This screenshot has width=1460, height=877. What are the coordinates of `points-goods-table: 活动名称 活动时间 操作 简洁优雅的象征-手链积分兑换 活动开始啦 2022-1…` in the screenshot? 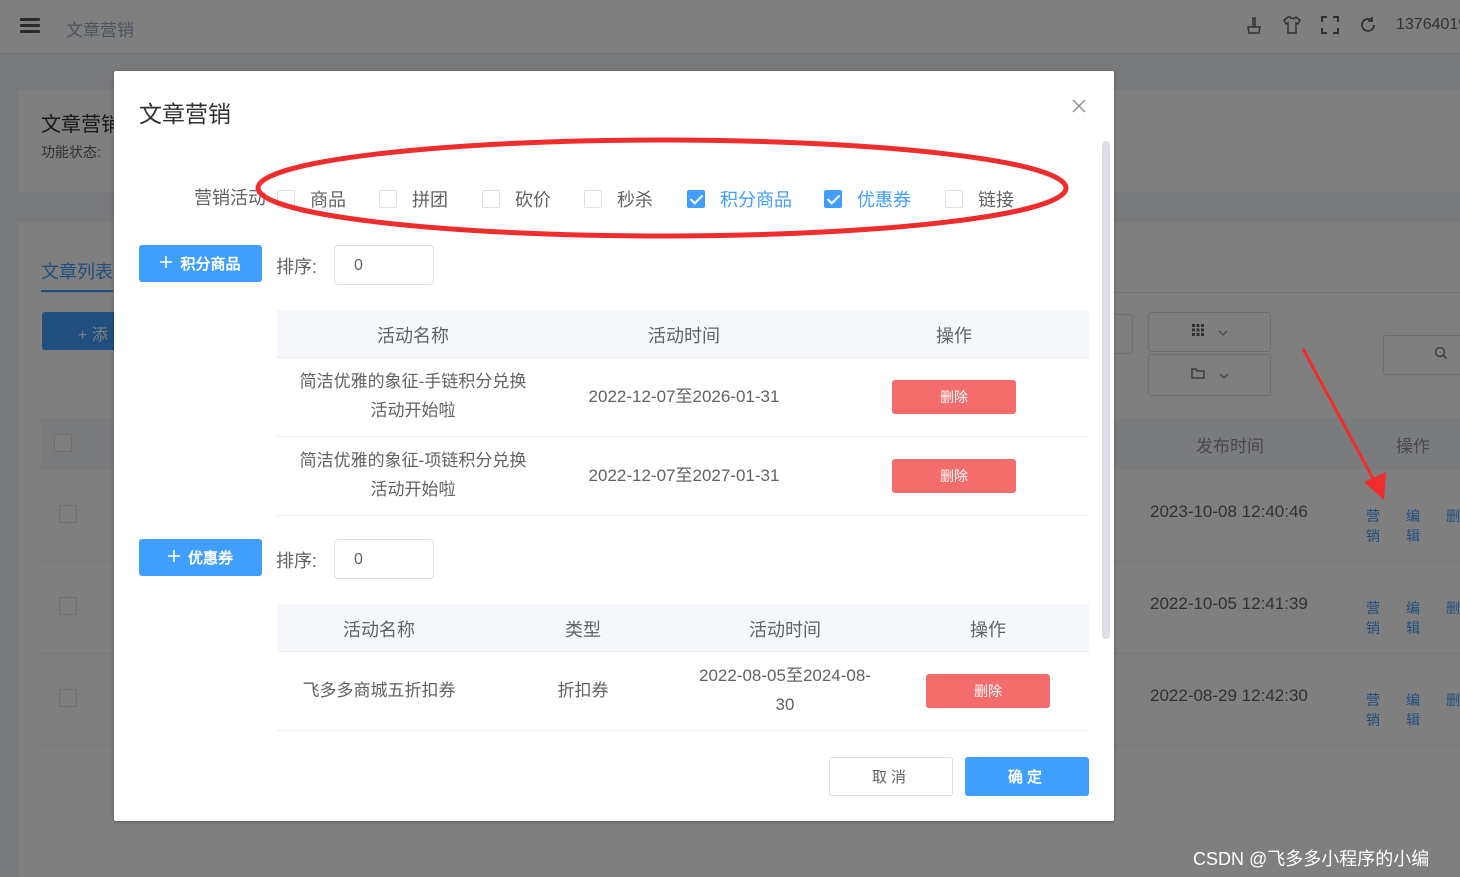 It's located at (683, 413).